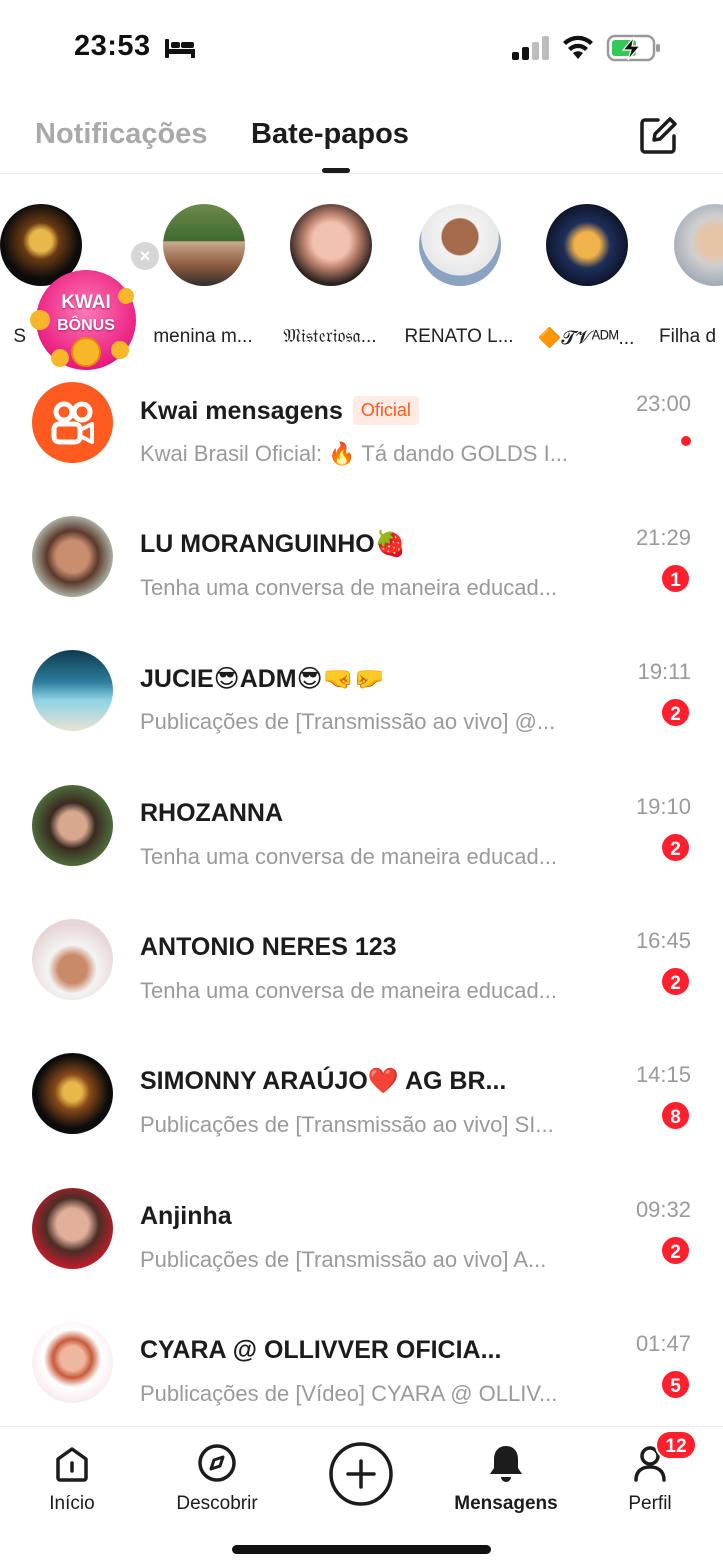 Image resolution: width=723 pixels, height=1567 pixels. I want to click on nav-home: Início, so click(72, 1478).